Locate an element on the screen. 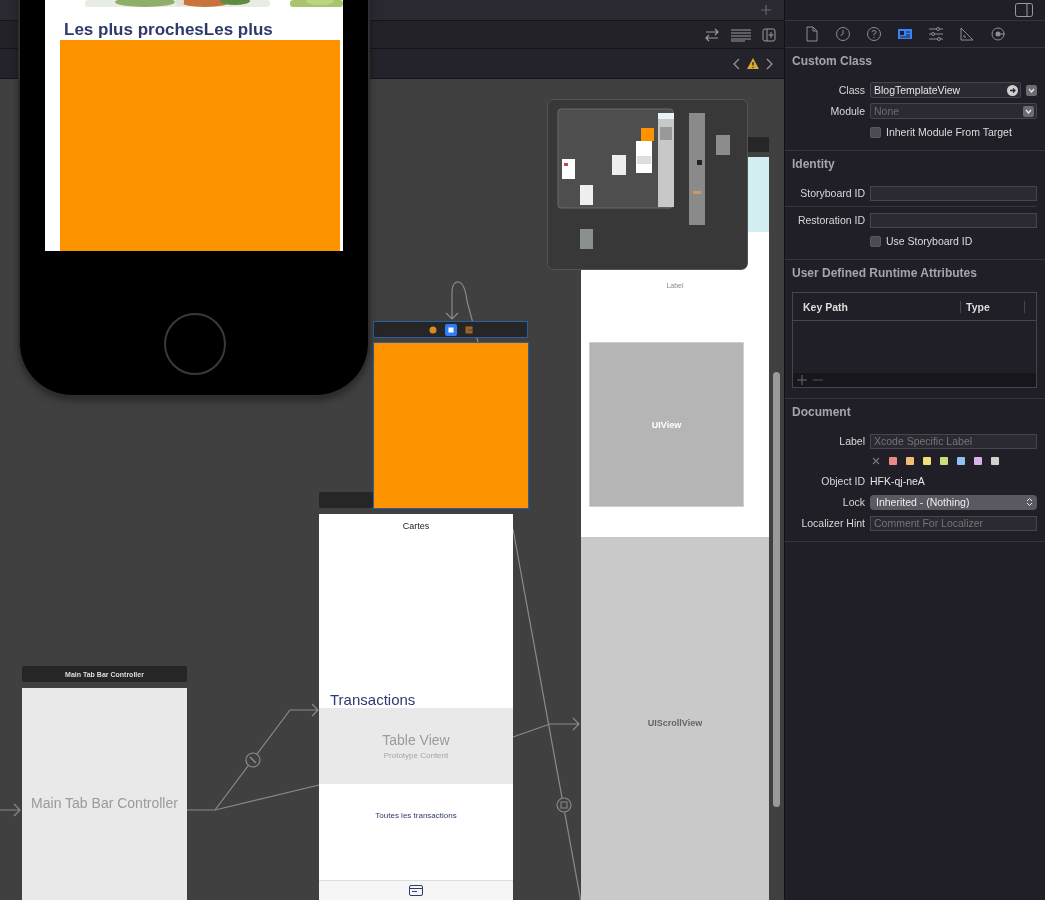 The height and width of the screenshot is (900, 1045). field-label: Localizer Hint is located at coordinates (832, 523).